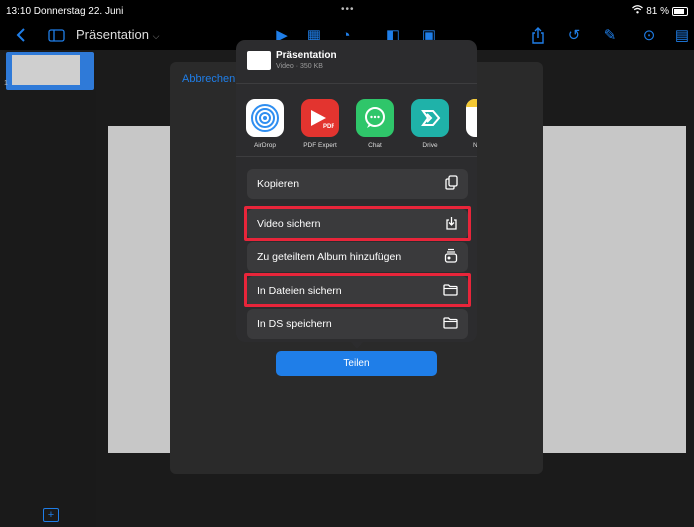 This screenshot has height=527, width=694. What do you see at coordinates (329, 257) in the screenshot?
I see `action-label: Zu geteiltem Album hinzufügen` at bounding box center [329, 257].